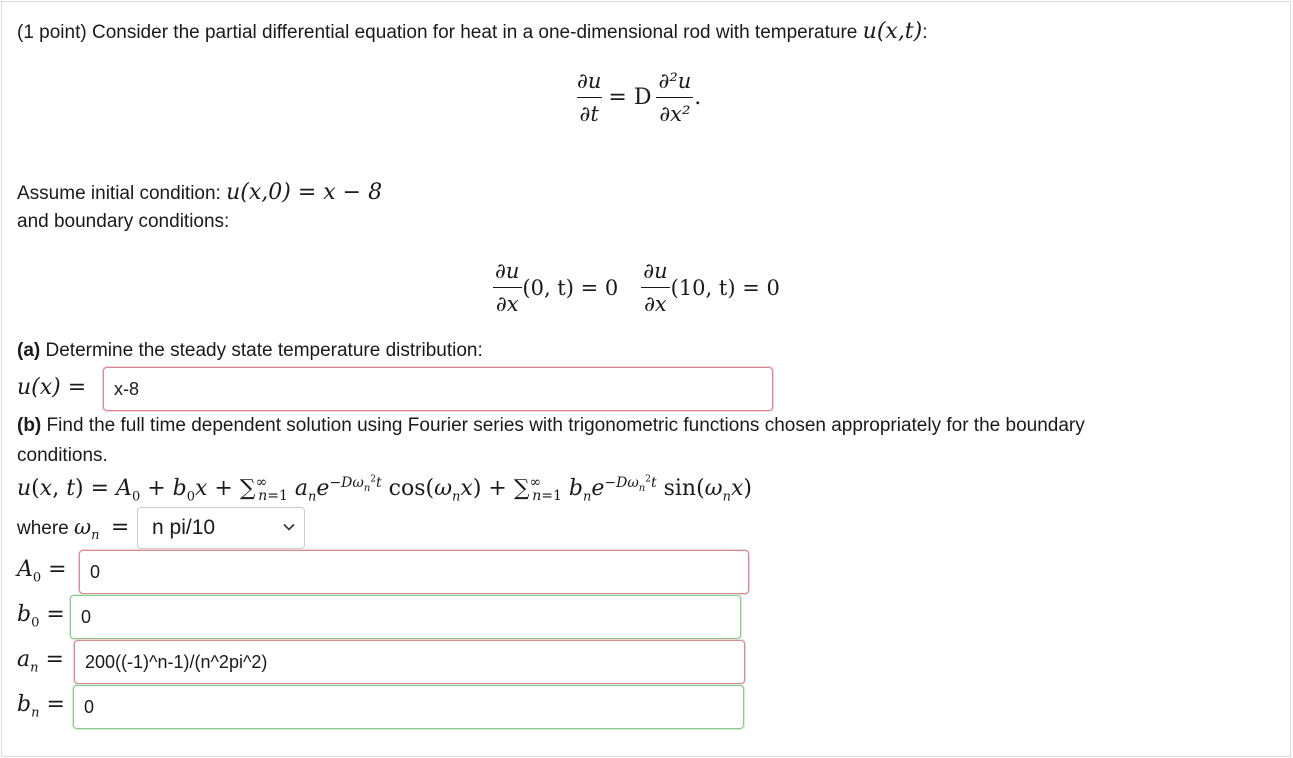  I want to click on where-omega: where ωn =, so click(73, 529).